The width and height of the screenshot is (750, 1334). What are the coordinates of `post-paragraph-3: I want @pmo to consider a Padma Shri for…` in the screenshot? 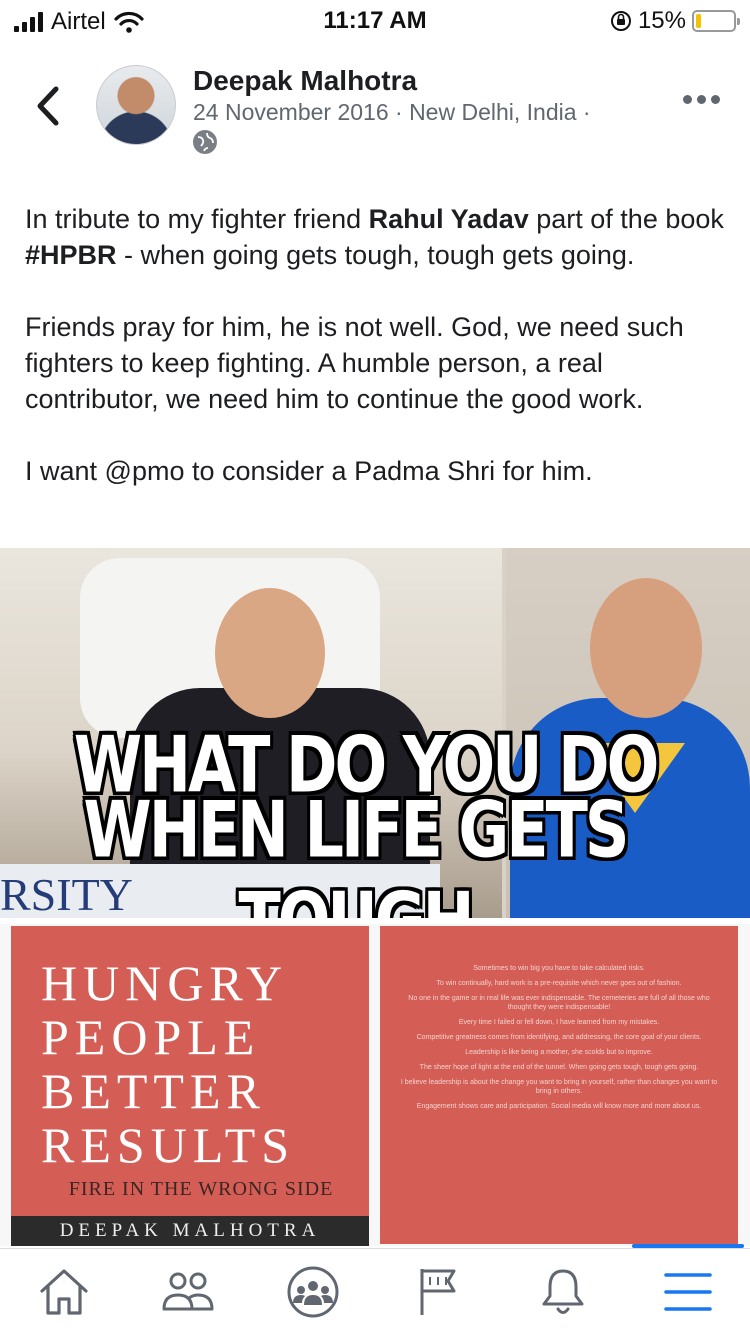 It's located at (309, 471).